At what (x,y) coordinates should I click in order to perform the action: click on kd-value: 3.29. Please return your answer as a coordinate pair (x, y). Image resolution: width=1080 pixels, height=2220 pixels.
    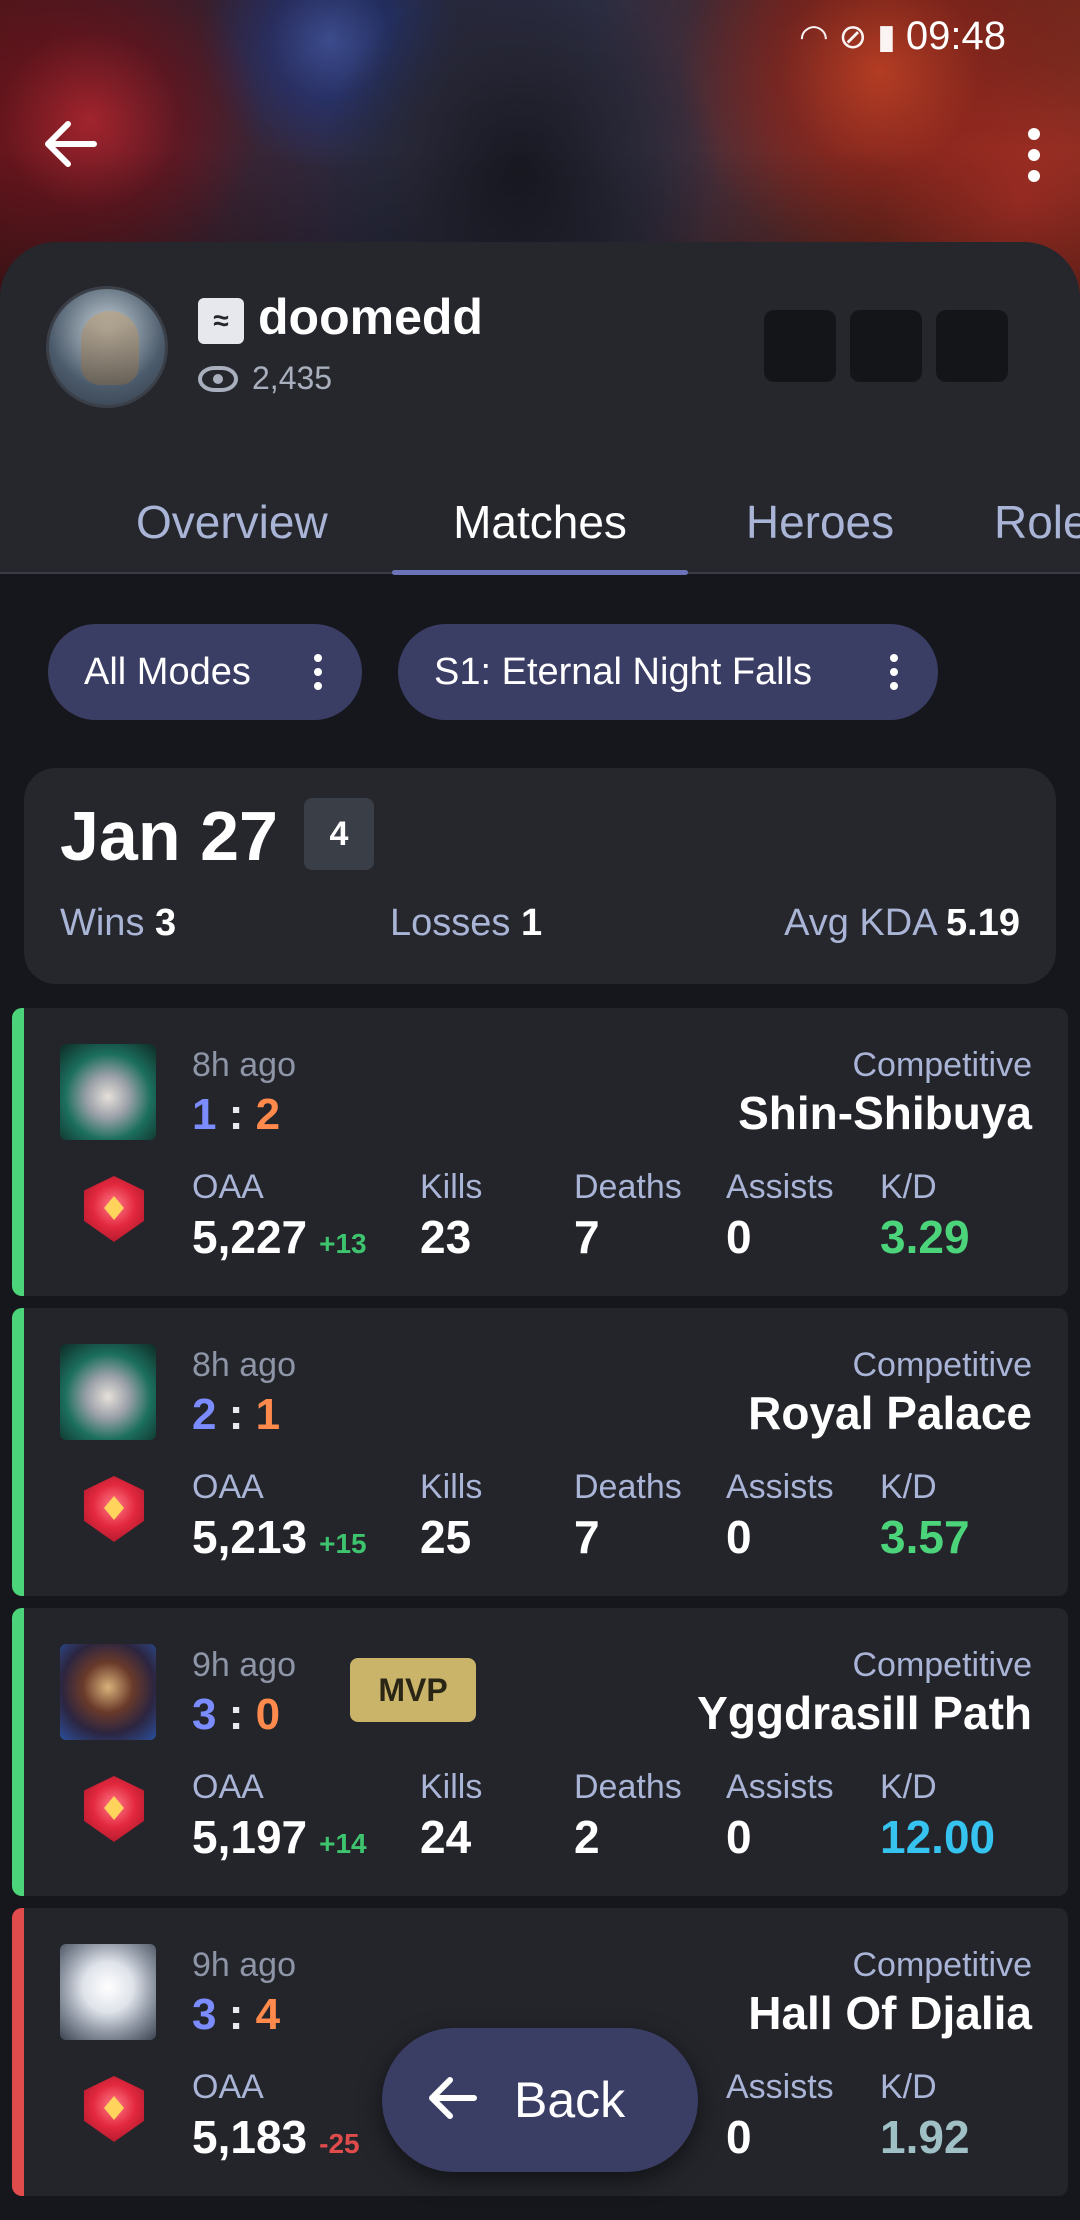
    Looking at the image, I should click on (925, 1237).